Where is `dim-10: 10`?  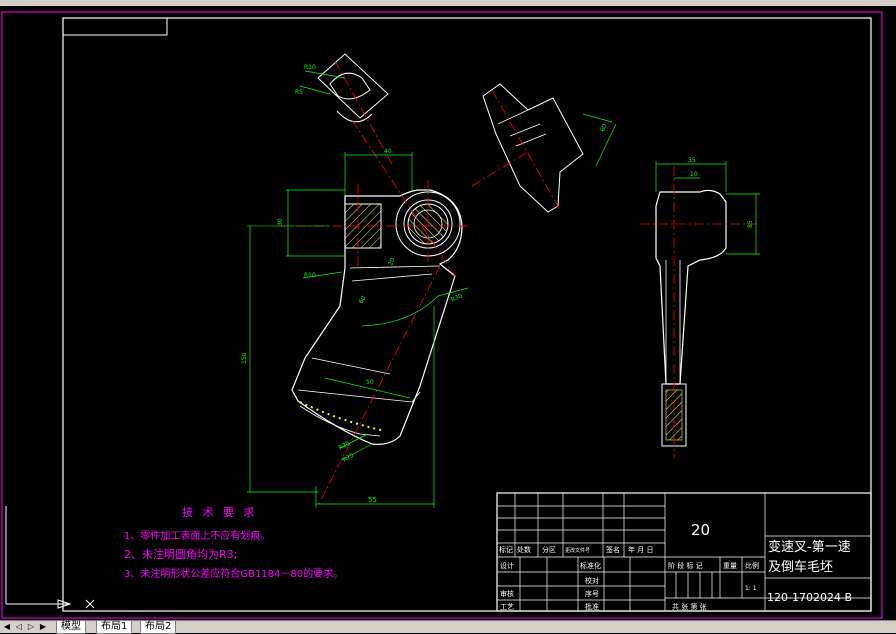
dim-10: 10 is located at coordinates (694, 174).